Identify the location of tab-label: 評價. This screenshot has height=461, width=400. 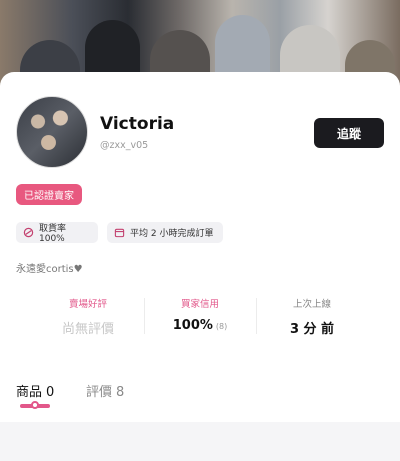
(99, 392).